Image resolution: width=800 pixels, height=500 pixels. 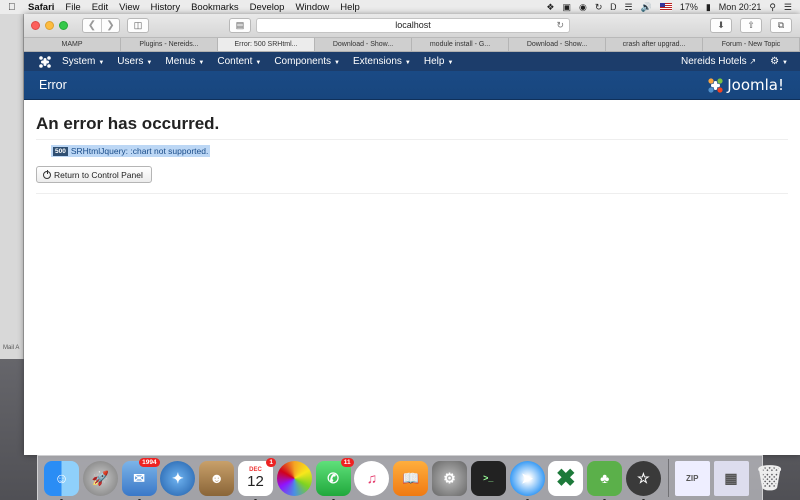 I want to click on joomla-page-header: Error Joomla!, so click(x=412, y=85).